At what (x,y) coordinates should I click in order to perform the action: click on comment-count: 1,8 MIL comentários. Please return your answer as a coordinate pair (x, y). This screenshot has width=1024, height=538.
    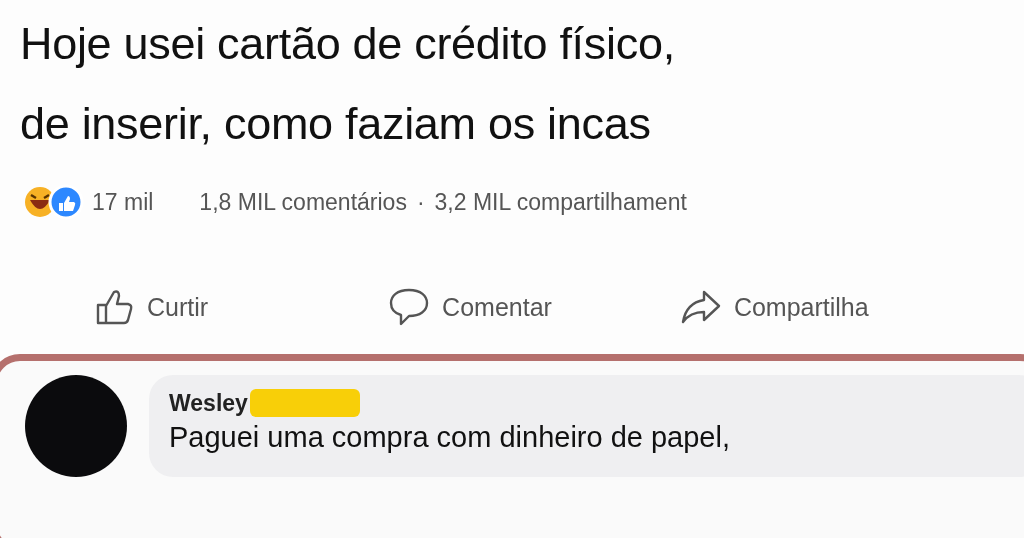
    Looking at the image, I should click on (303, 202).